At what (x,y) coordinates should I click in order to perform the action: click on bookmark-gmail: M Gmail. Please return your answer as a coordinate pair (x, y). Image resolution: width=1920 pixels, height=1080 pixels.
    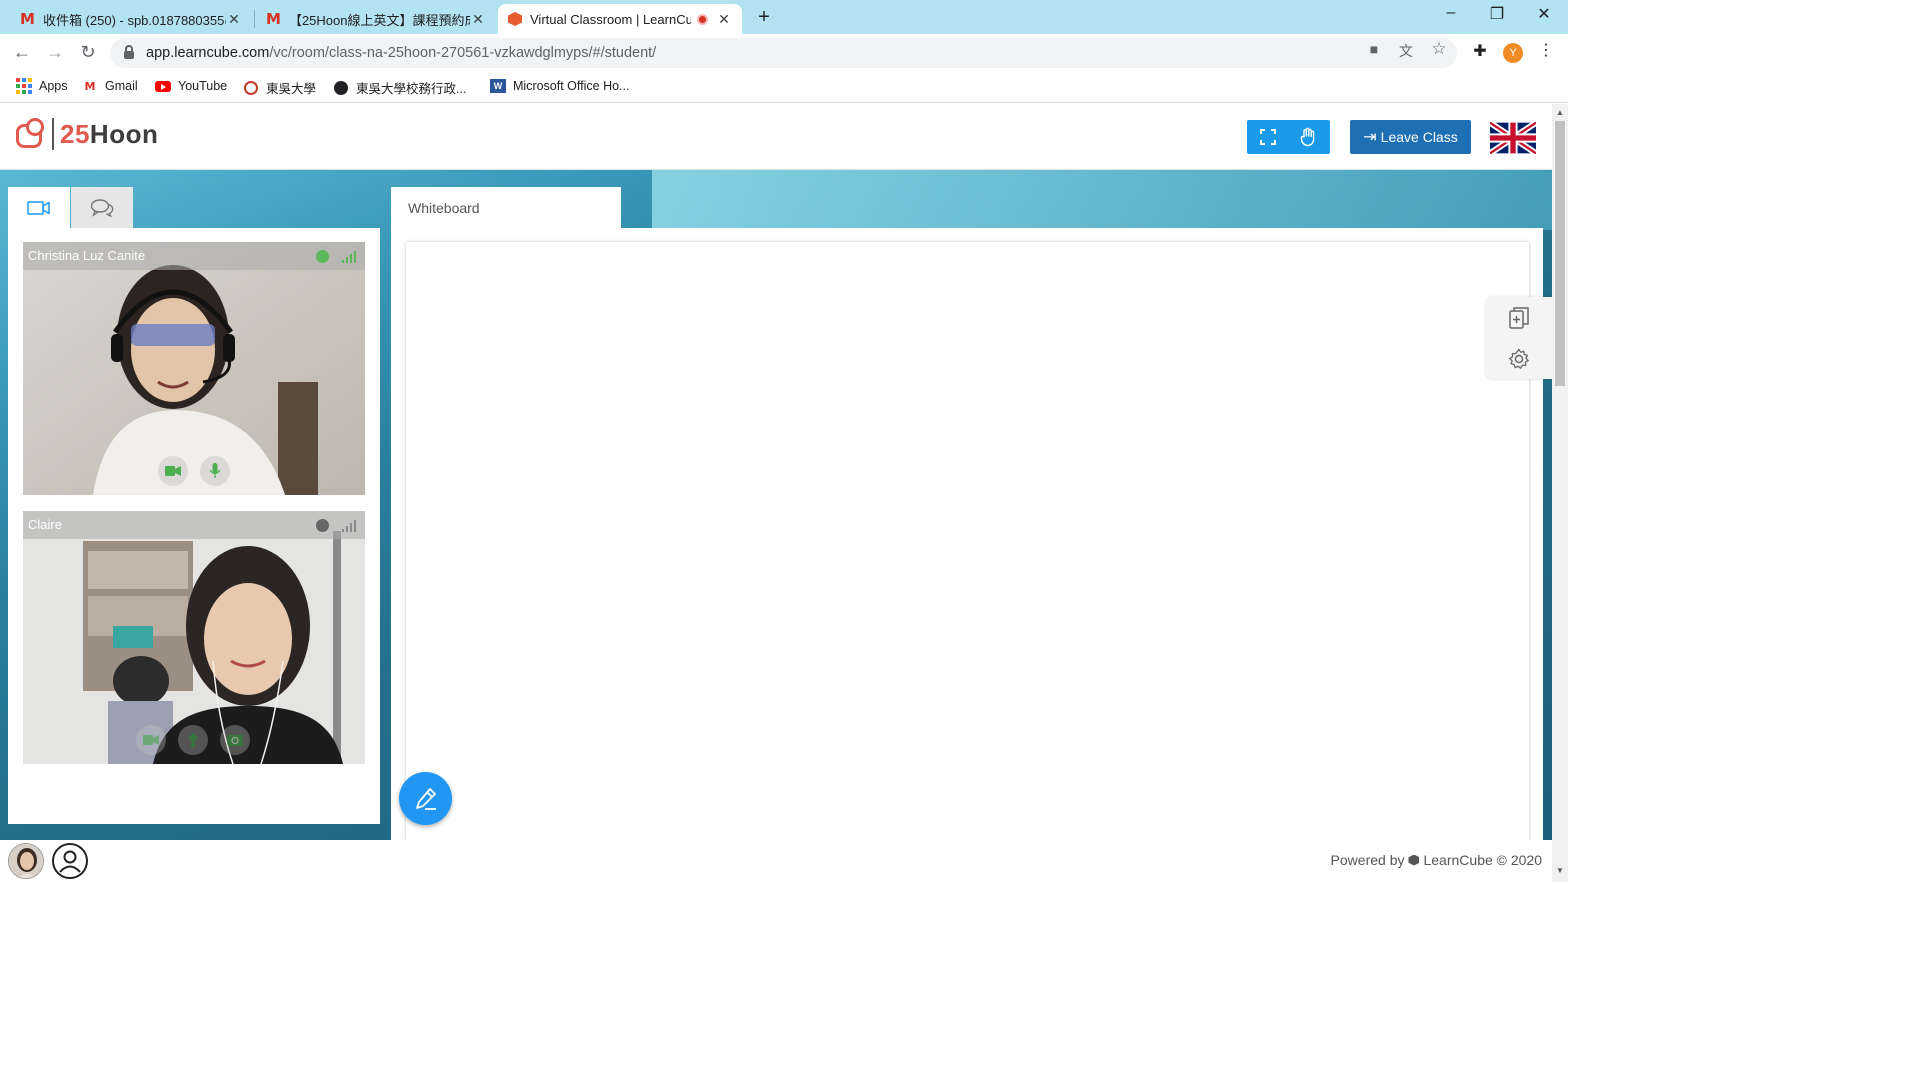
    Looking at the image, I should click on (110, 86).